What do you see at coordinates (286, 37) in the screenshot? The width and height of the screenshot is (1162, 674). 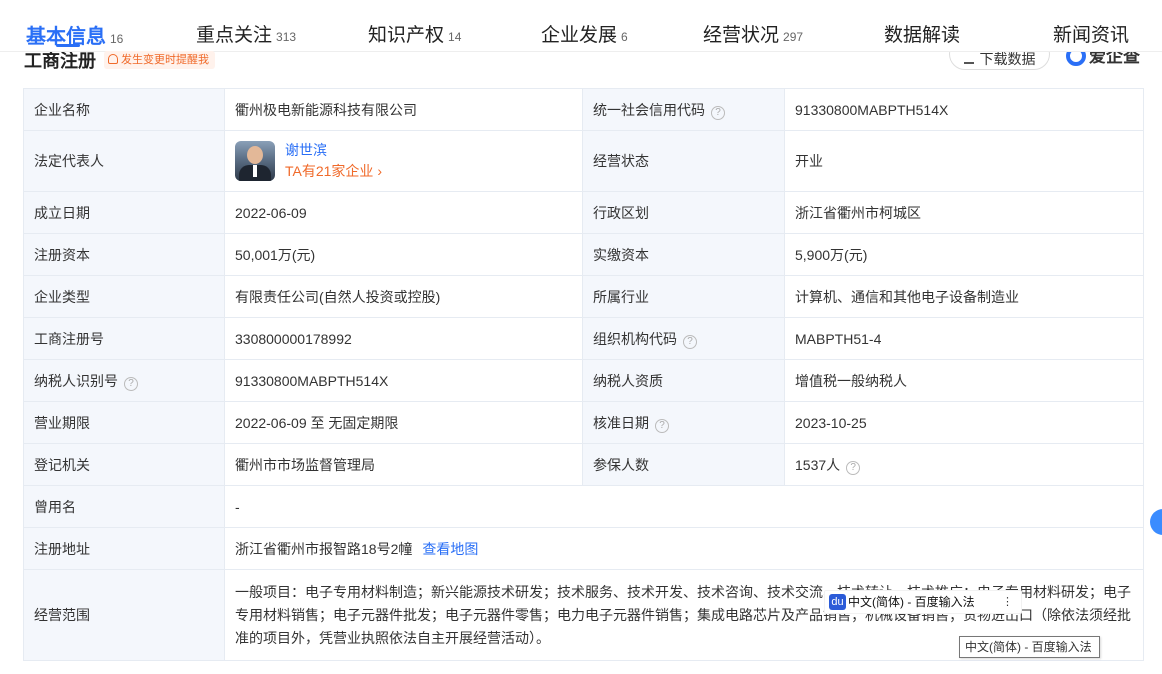 I see `tab-count: 313` at bounding box center [286, 37].